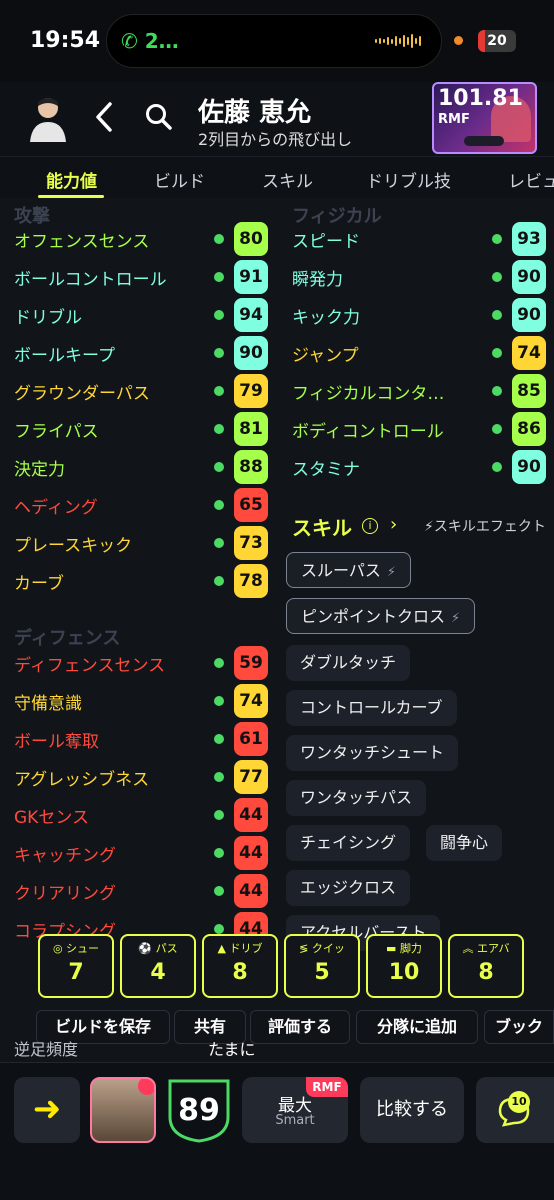  Describe the element at coordinates (404, 966) in the screenshot. I see `summary-card: ▬ 脚力 10` at that location.